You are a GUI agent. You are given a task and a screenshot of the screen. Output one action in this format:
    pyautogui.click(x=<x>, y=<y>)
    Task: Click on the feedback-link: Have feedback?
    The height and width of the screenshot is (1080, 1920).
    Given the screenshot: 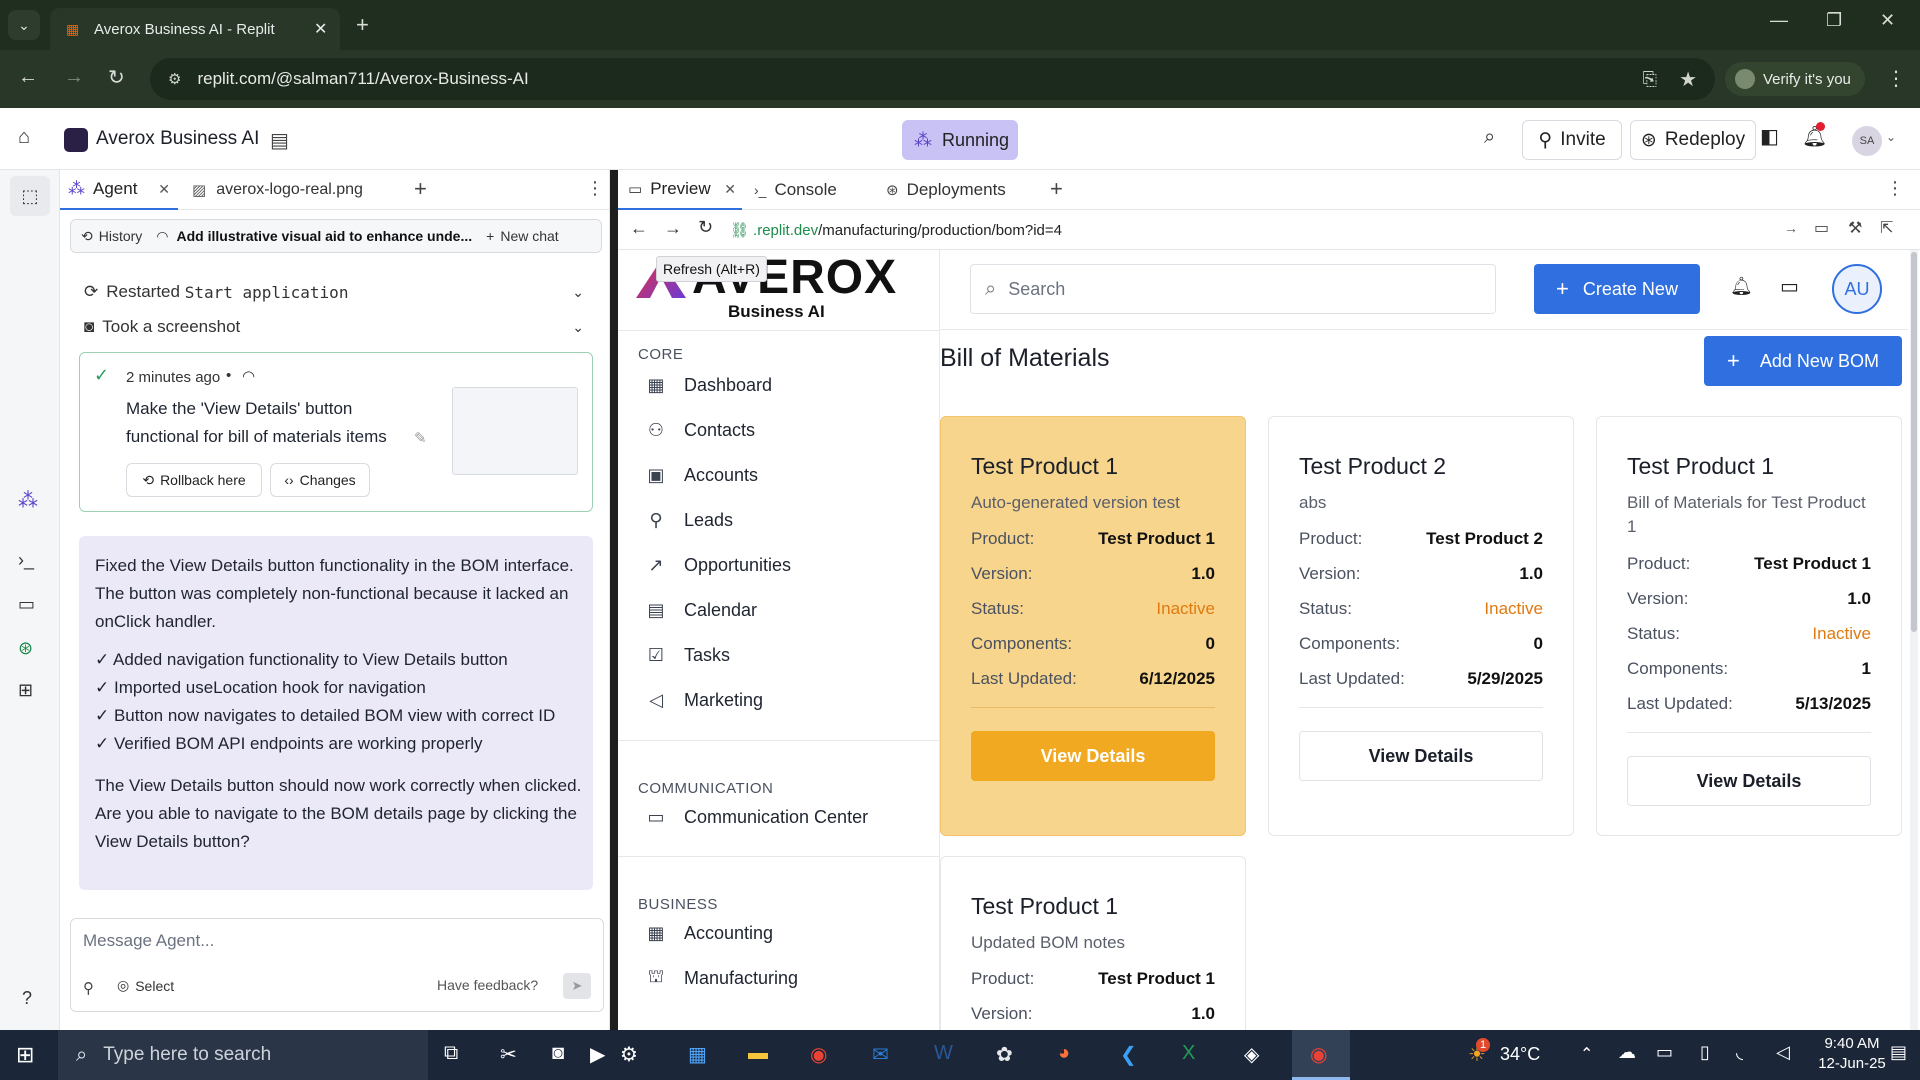 What is the action you would take?
    pyautogui.click(x=487, y=985)
    